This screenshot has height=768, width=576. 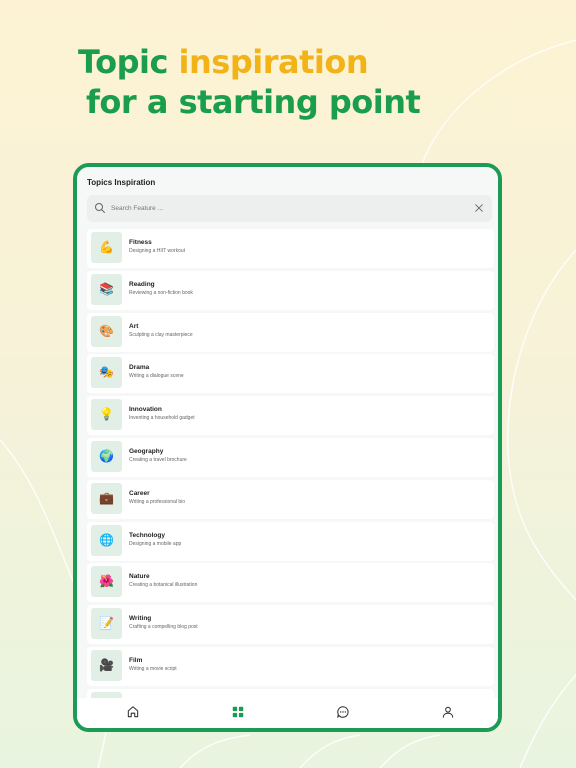 What do you see at coordinates (140, 242) in the screenshot?
I see `topic-title: Fitness` at bounding box center [140, 242].